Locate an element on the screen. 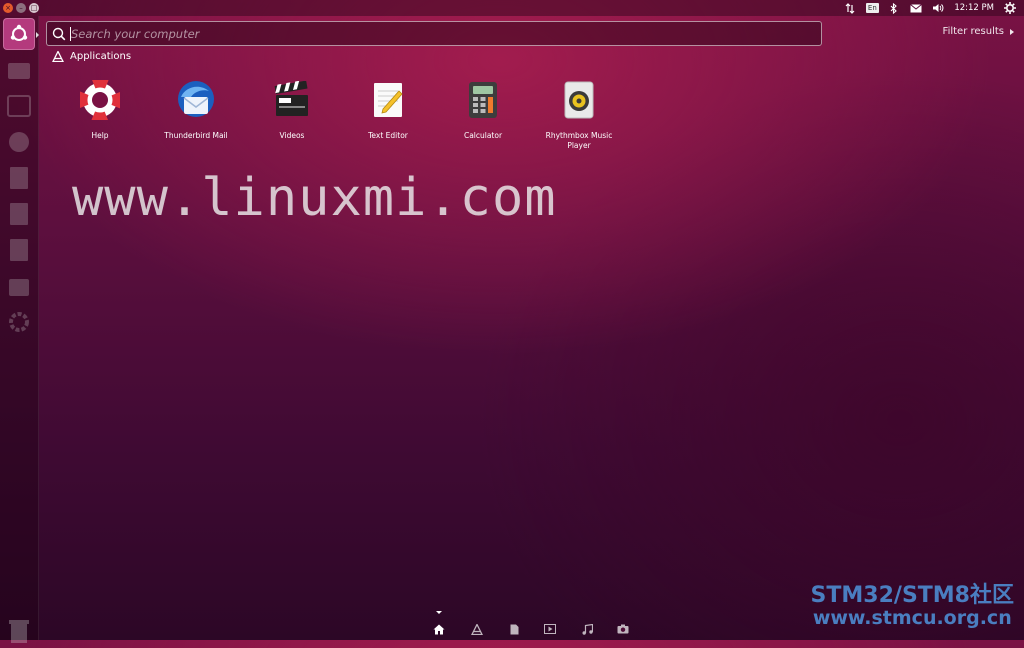  search-input is located at coordinates (441, 33).